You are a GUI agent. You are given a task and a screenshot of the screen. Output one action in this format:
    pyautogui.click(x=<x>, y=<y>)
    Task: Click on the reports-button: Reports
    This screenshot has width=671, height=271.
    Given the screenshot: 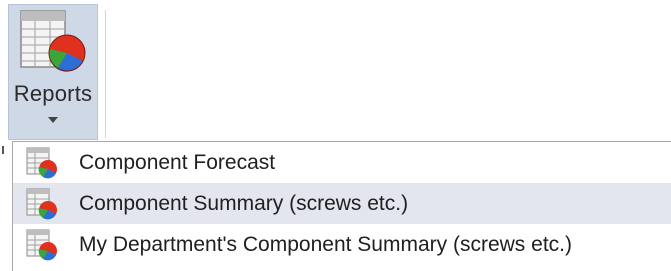 What is the action you would take?
    pyautogui.click(x=53, y=72)
    